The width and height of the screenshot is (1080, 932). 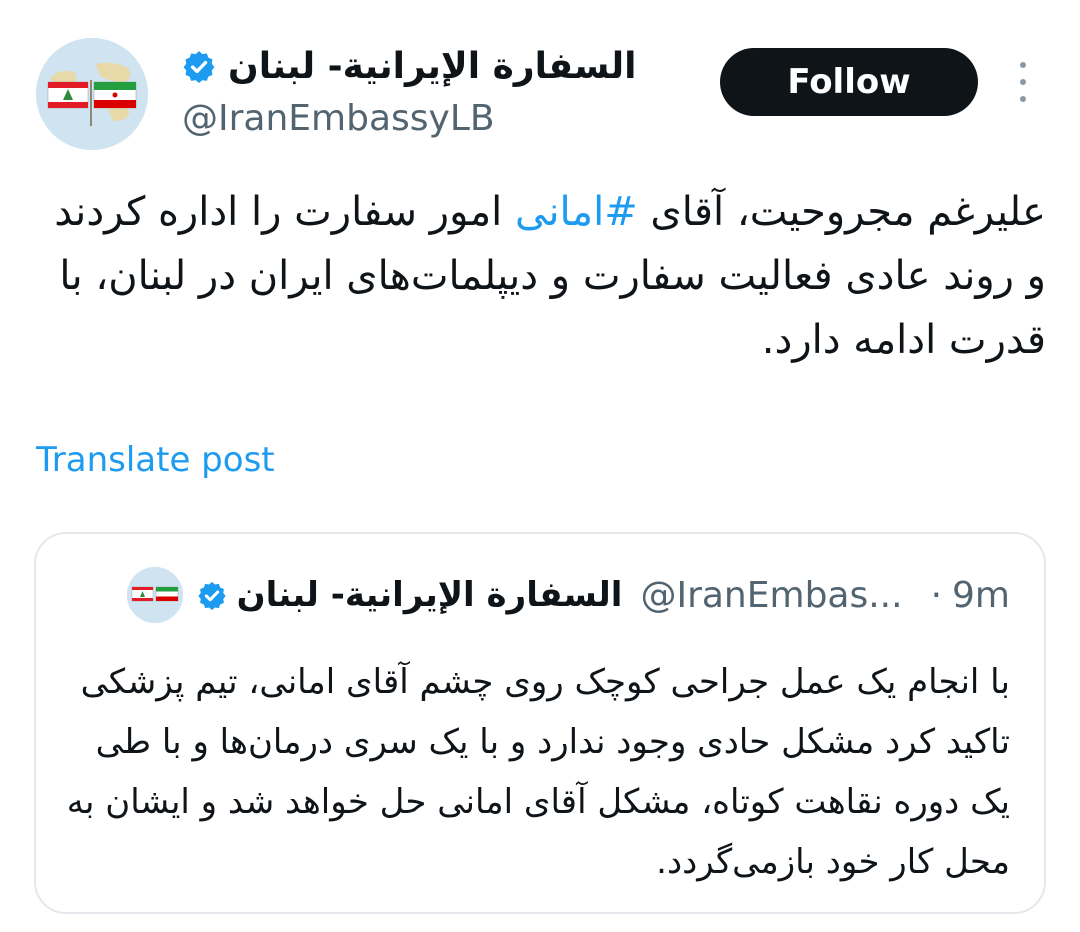 I want to click on quoted-author-name: السفارة الإيرانية- لبنان, so click(x=429, y=595).